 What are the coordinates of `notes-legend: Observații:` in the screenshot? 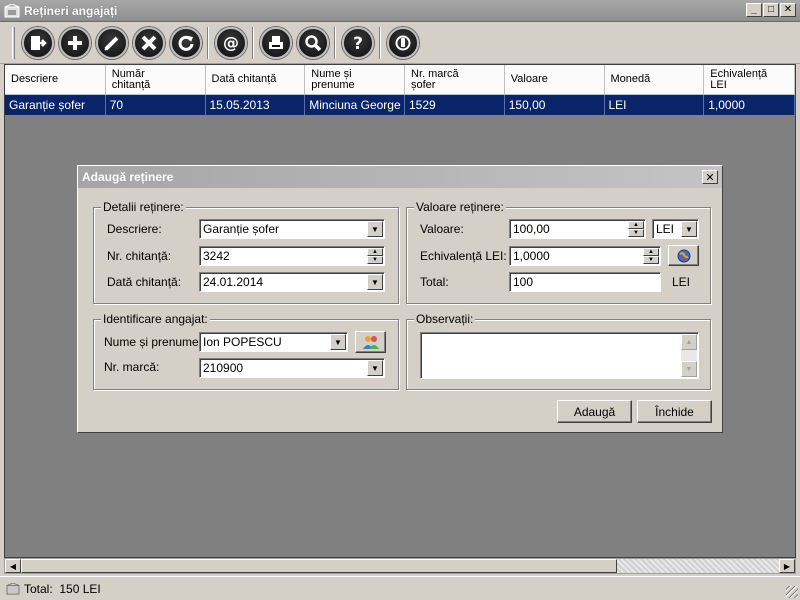 It's located at (445, 319).